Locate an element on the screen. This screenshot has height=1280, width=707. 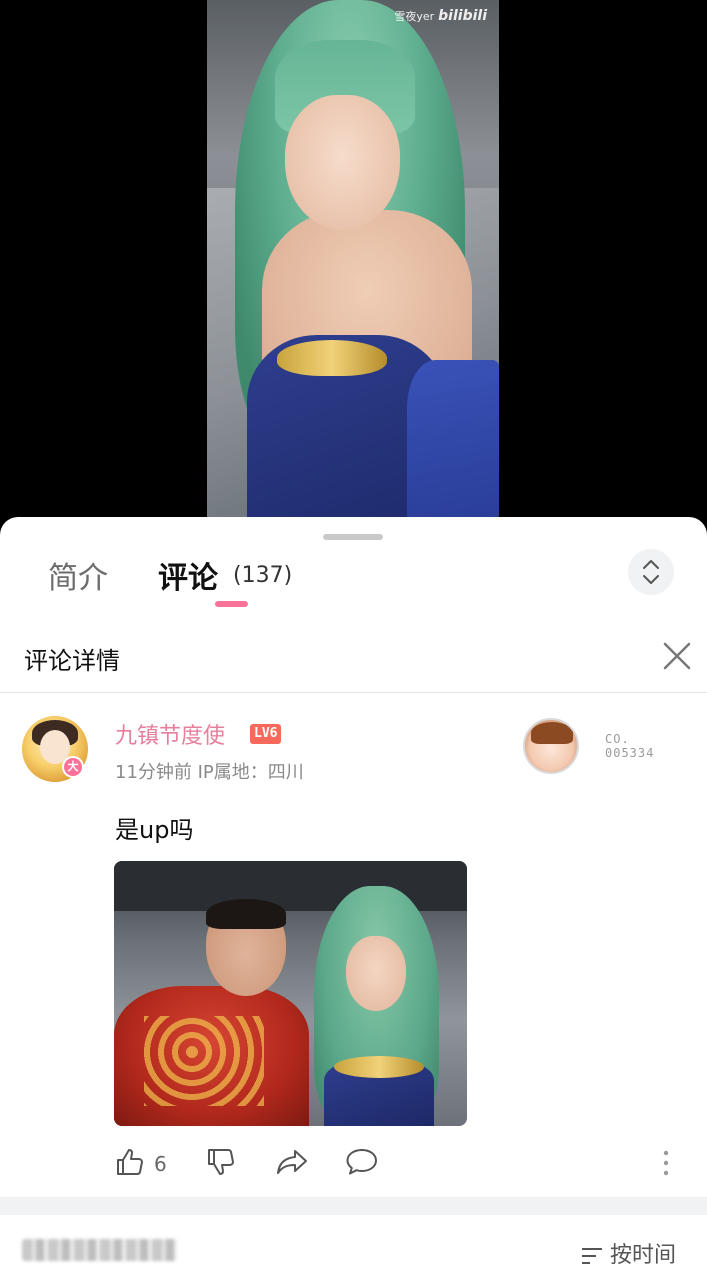
fan-avatar-hair is located at coordinates (552, 733).